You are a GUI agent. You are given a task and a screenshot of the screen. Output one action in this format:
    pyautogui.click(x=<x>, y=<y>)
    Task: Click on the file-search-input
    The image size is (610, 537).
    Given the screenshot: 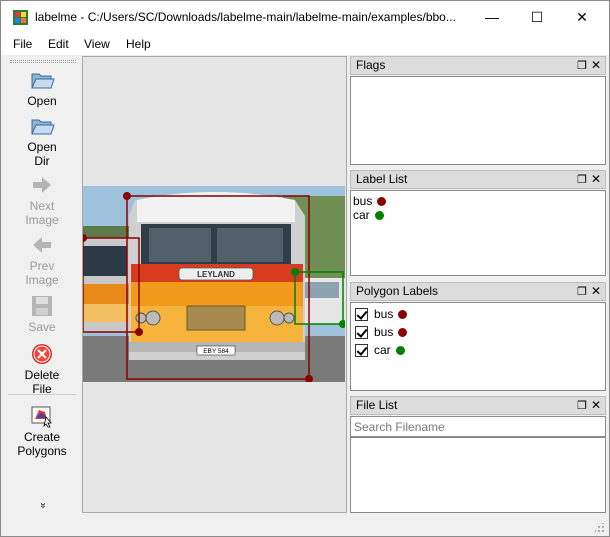 What is the action you would take?
    pyautogui.click(x=478, y=426)
    